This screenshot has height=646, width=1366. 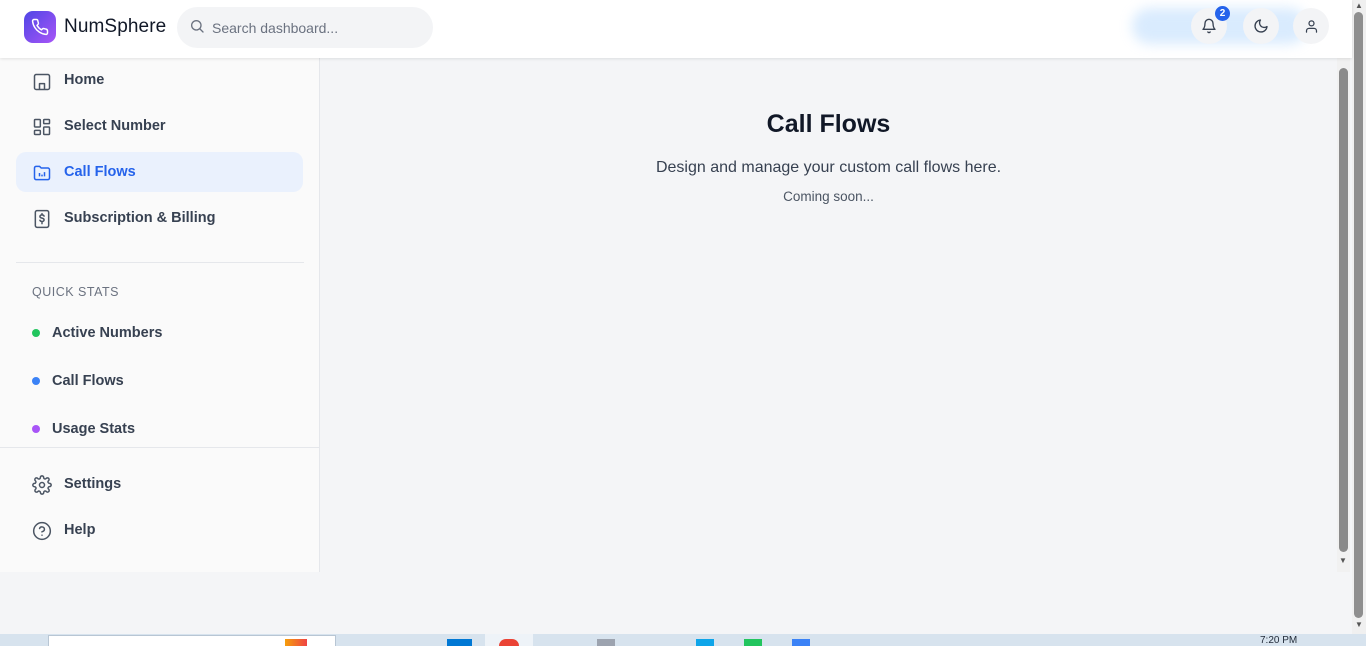 I want to click on profile-button, so click(x=1311, y=26).